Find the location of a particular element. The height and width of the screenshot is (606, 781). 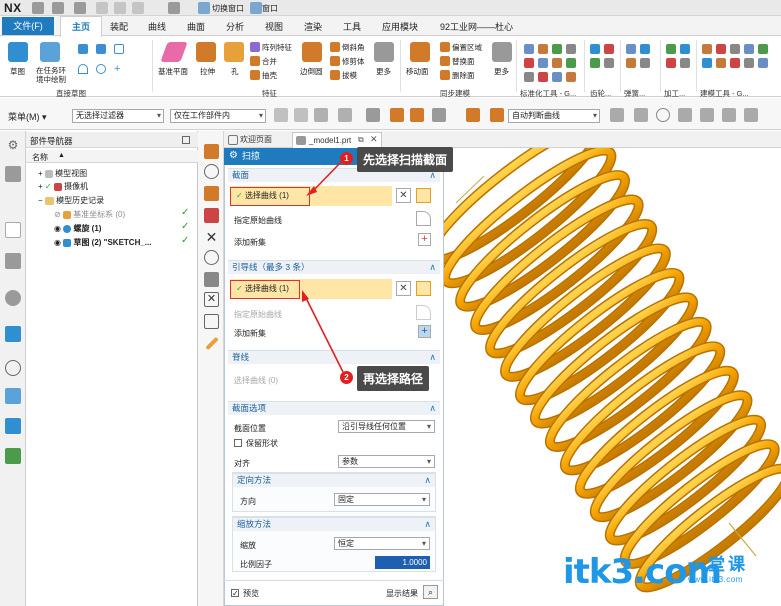

watermark-url: www.itk3.com is located at coordinates (715, 579).